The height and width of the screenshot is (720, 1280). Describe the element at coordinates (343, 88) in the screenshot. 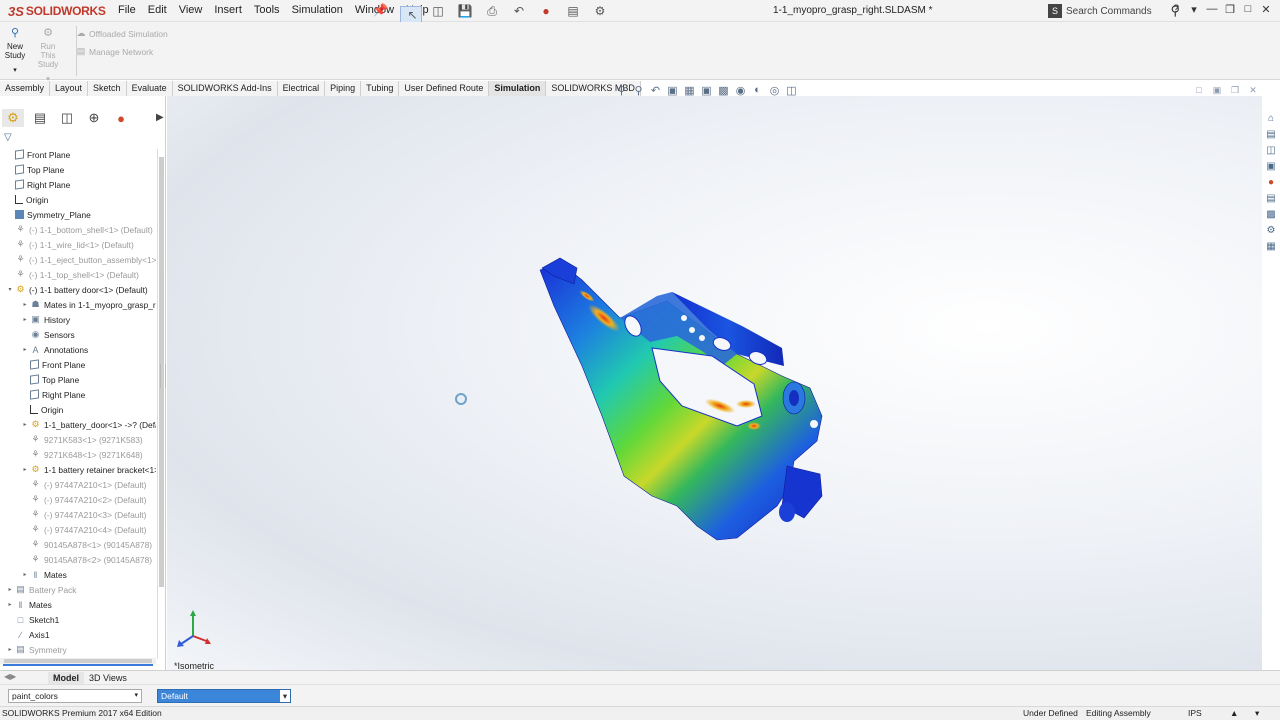

I see `tab-piping: Piping` at that location.